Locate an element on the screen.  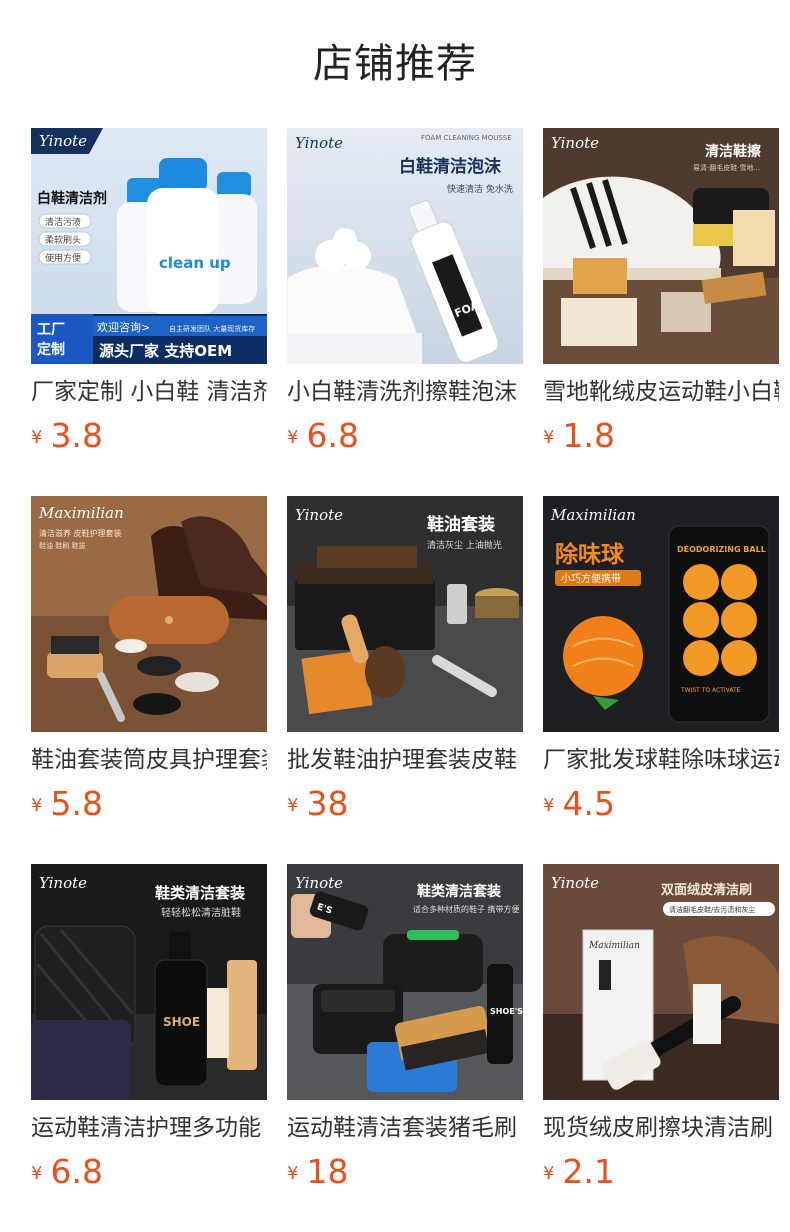
svg-text: 源头厂家 支持OEM is located at coordinates (165, 351).